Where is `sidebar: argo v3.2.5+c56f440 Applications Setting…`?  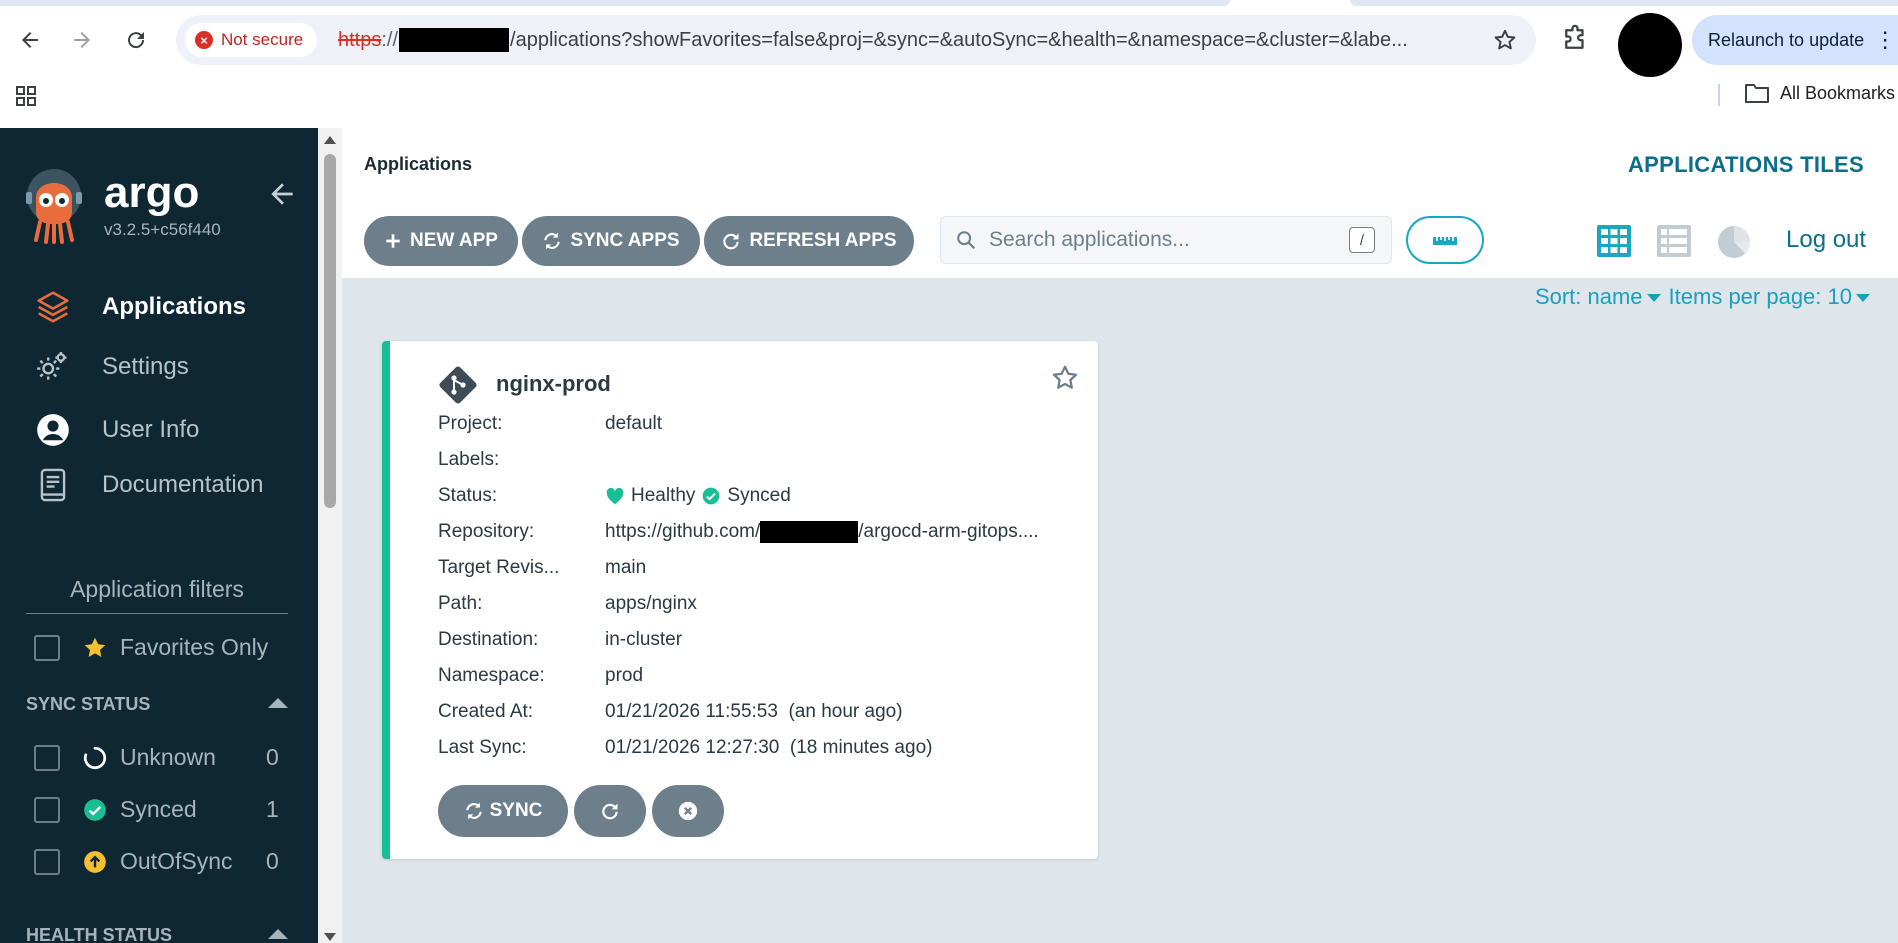
sidebar: argo v3.2.5+c56f440 Applications Setting… is located at coordinates (159, 535).